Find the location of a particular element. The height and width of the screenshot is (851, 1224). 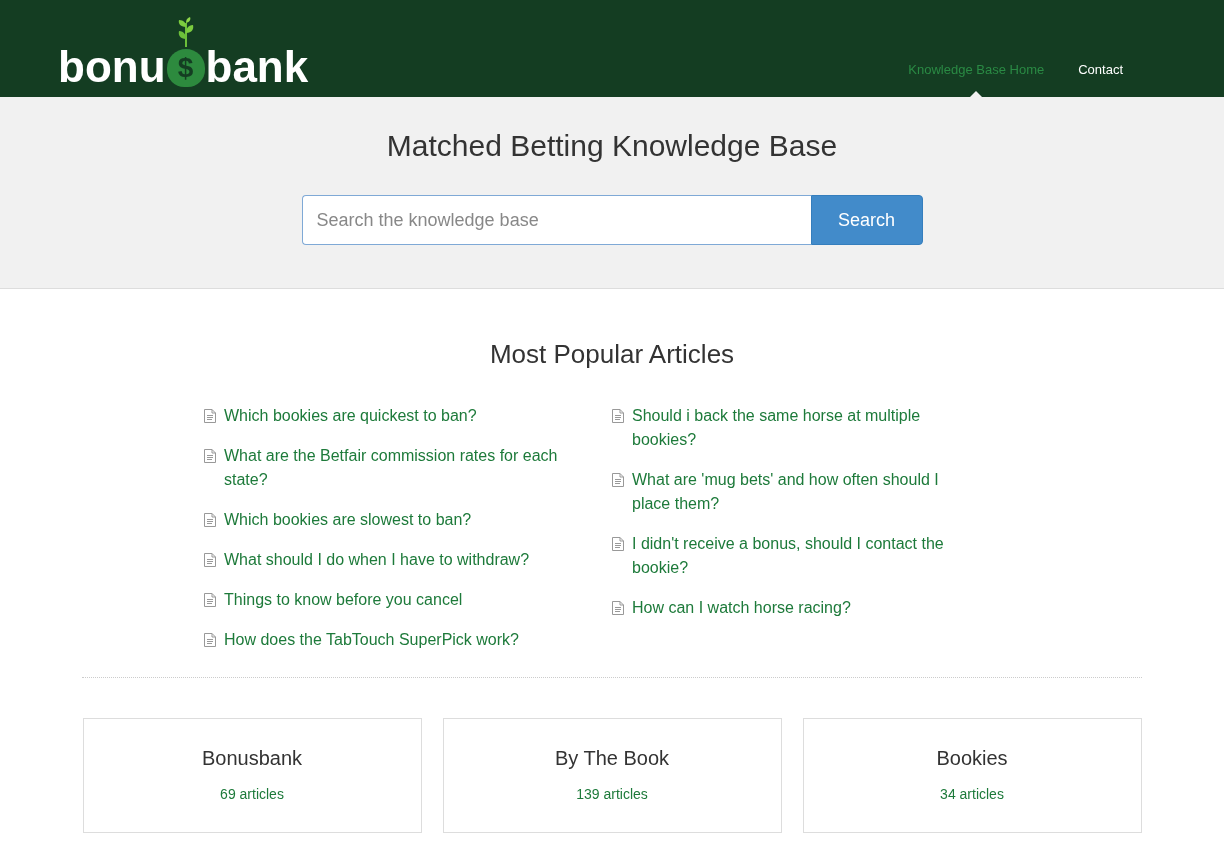

logo-text: bonu is located at coordinates (112, 67).